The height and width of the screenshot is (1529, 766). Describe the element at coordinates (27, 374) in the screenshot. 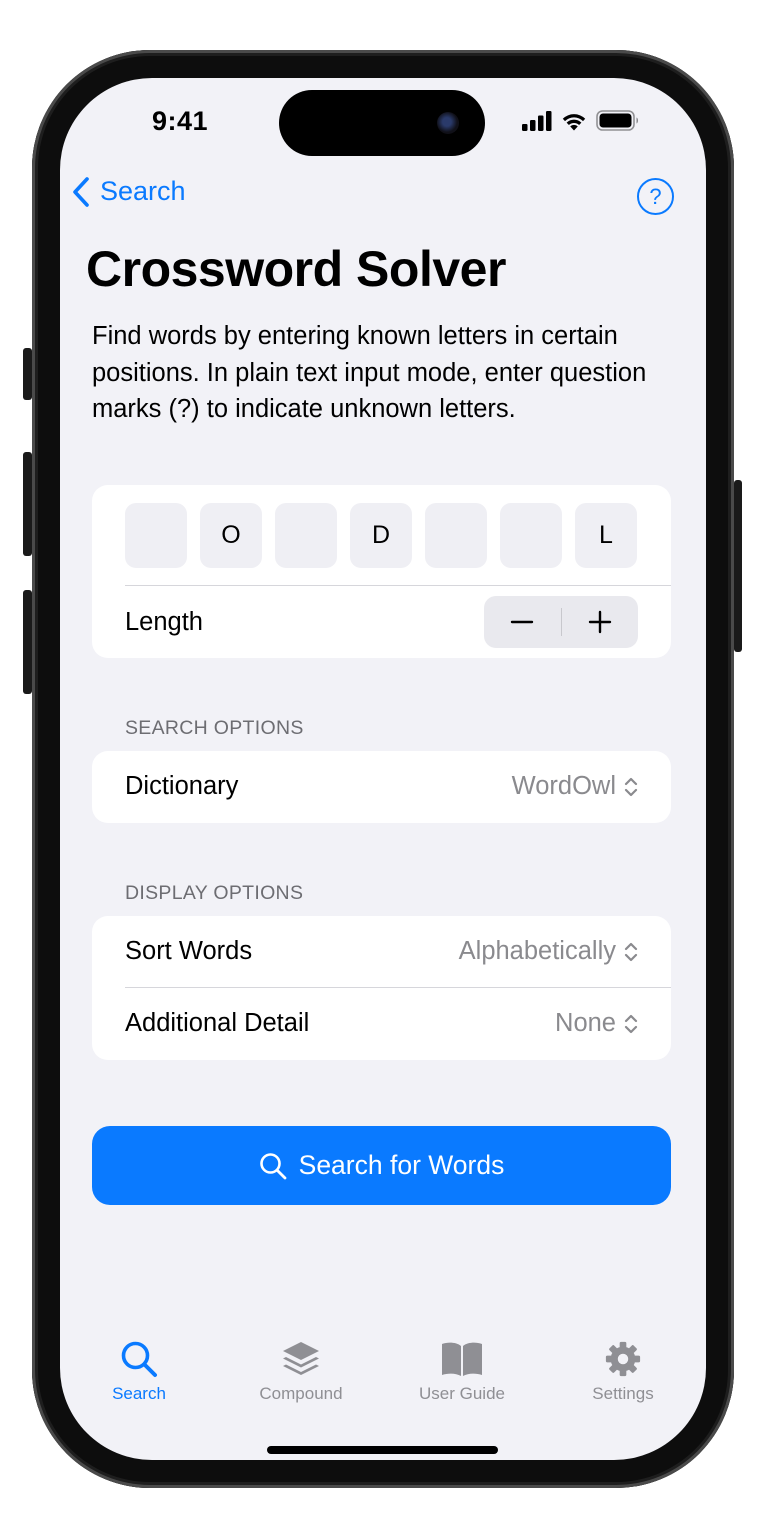

I see `action-button` at that location.